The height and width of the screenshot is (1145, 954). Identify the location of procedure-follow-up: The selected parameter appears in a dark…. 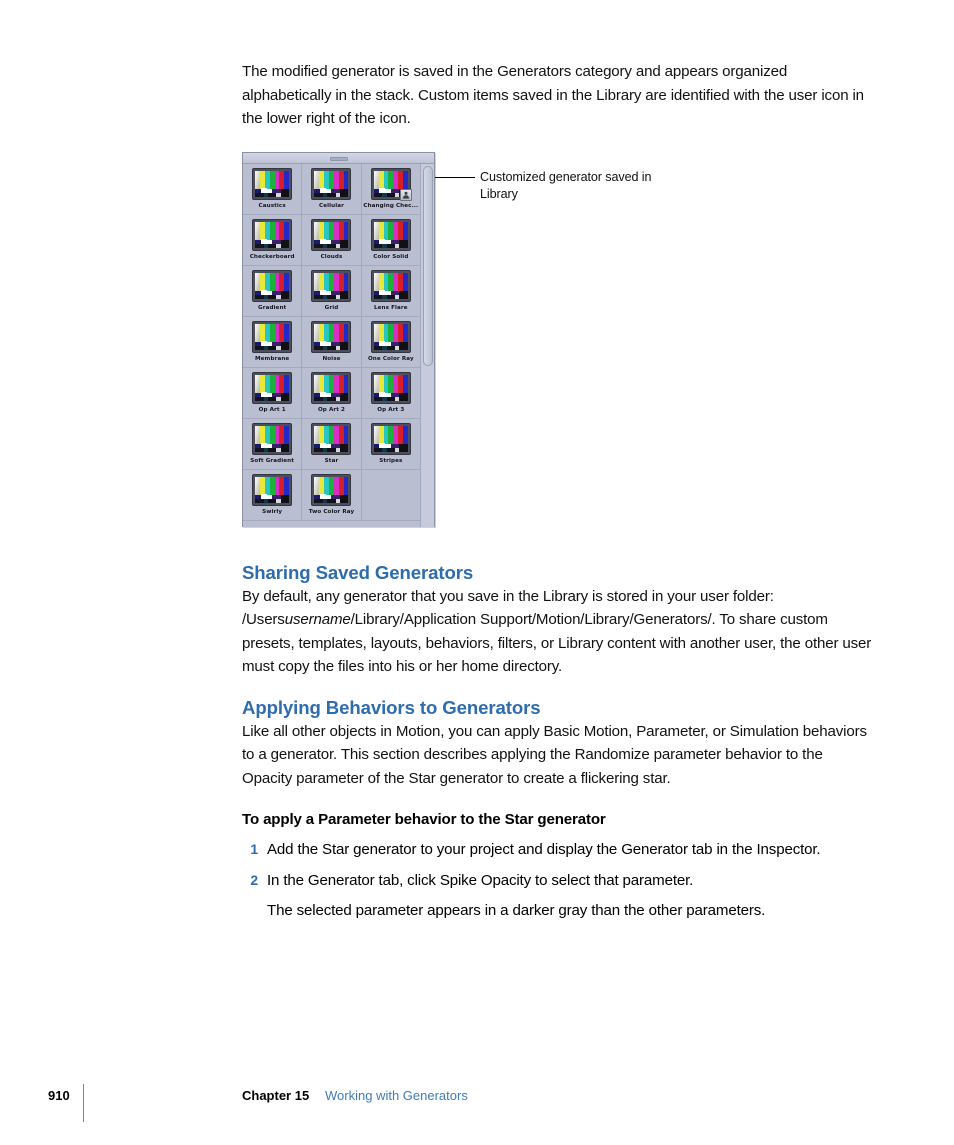
(516, 910).